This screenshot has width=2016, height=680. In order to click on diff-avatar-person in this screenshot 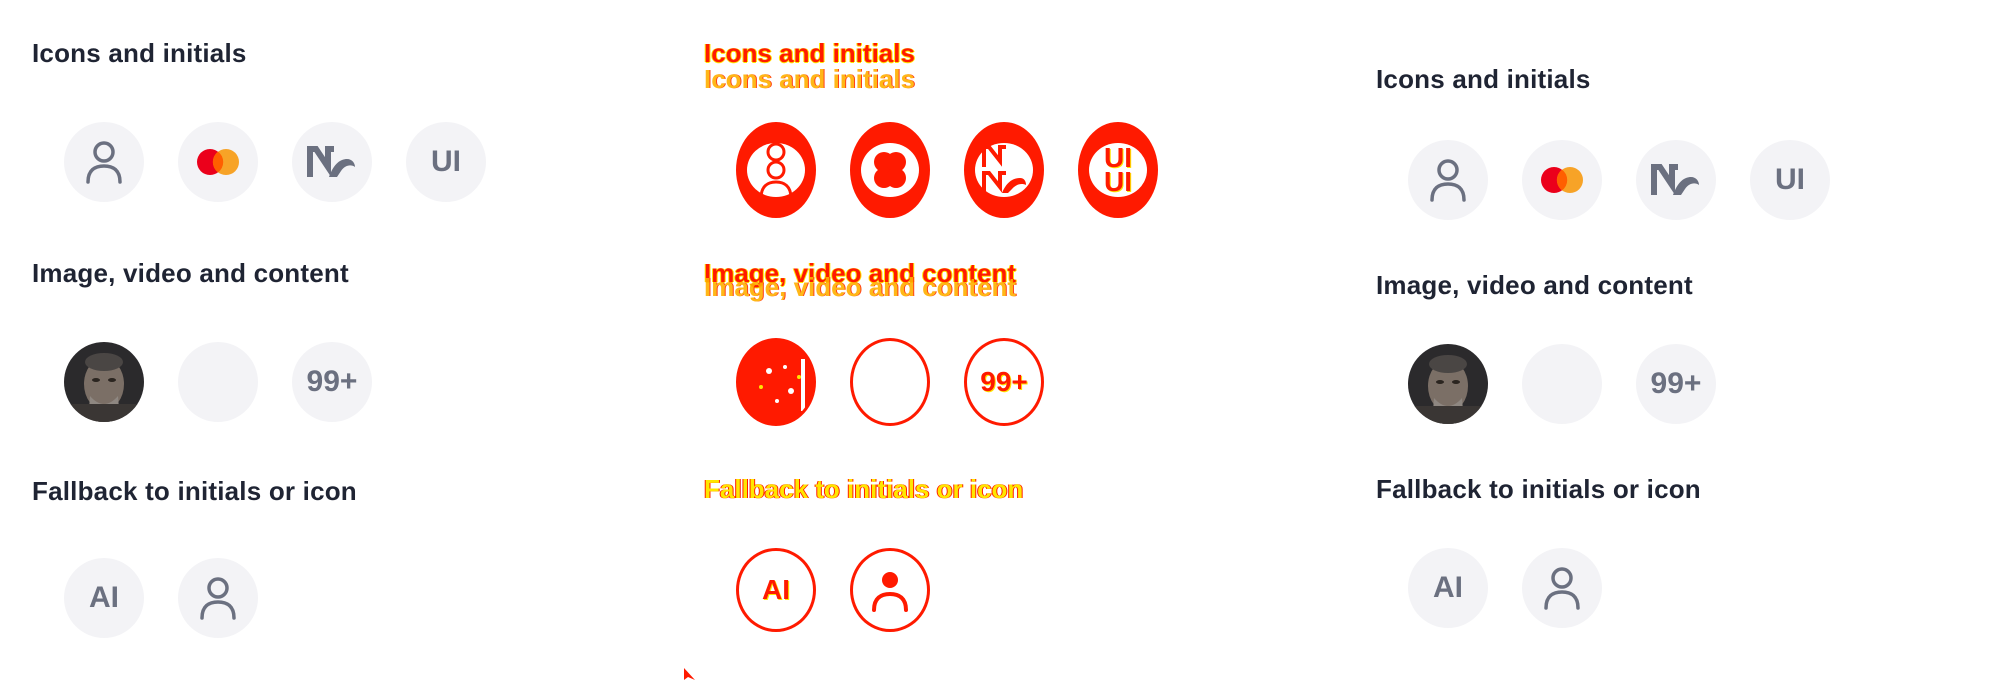, I will do `click(776, 170)`.